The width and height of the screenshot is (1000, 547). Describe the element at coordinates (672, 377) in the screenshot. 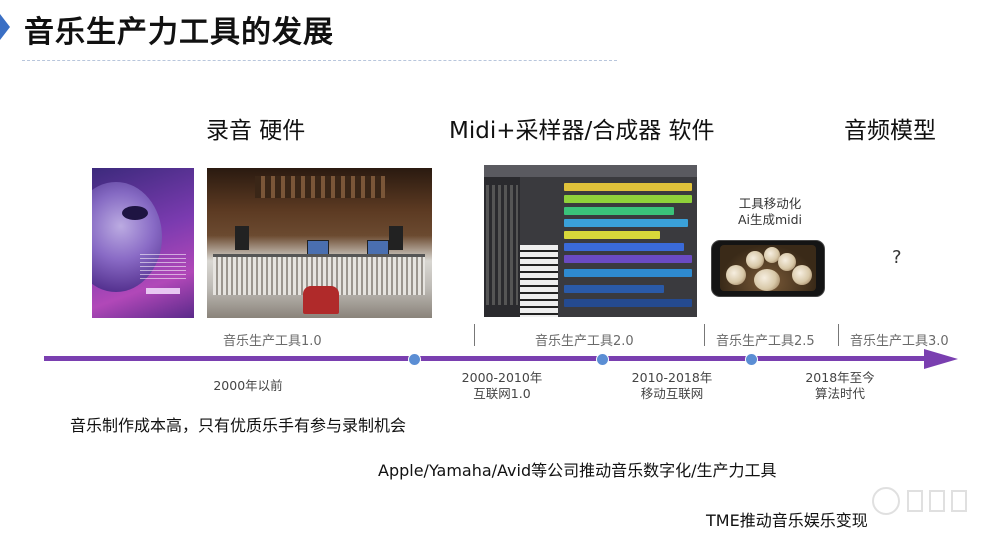

I see `era-years: 2010-2018年` at that location.